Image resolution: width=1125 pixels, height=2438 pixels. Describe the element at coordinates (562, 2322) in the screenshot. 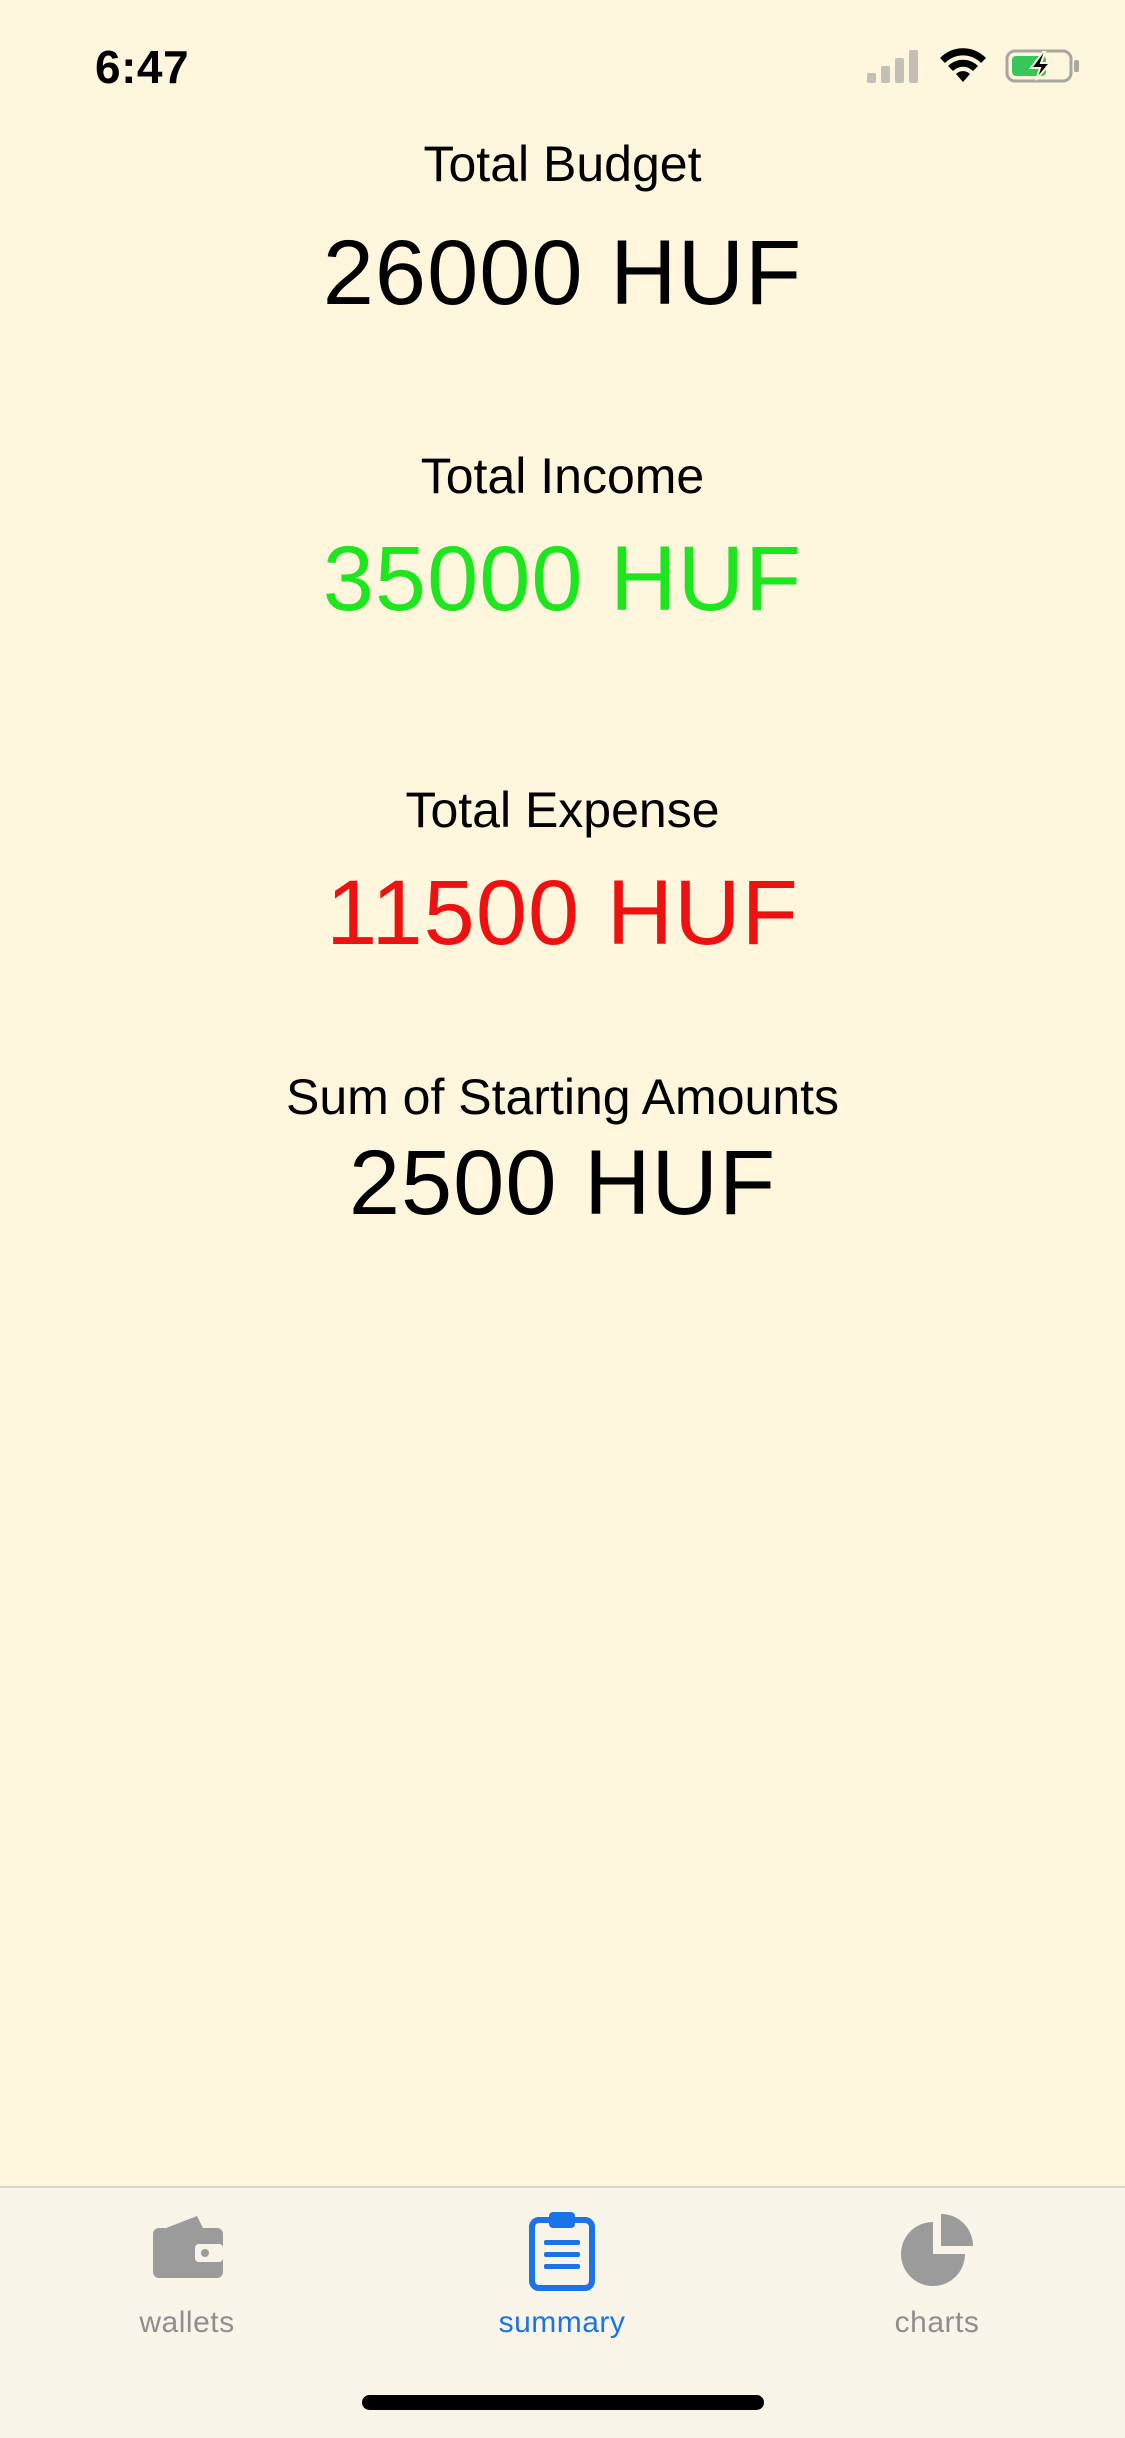

I see `tab-summary-label: summary` at that location.